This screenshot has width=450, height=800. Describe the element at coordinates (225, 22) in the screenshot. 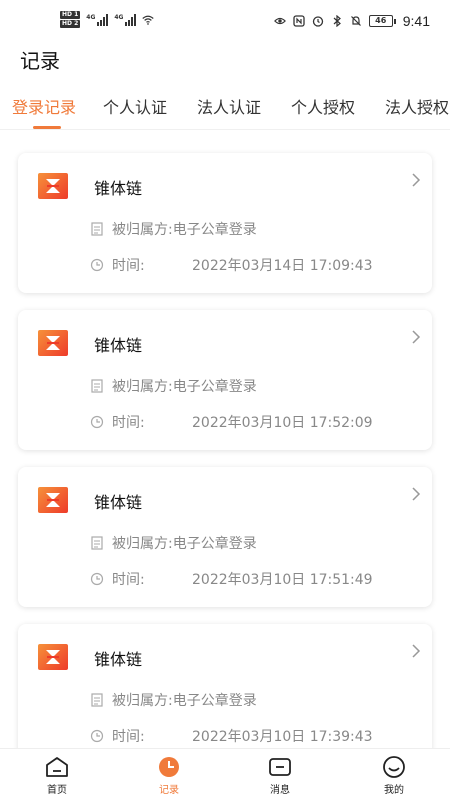

I see `status-bar: HD 1 HD 2 4G 4G 46 9:41` at that location.